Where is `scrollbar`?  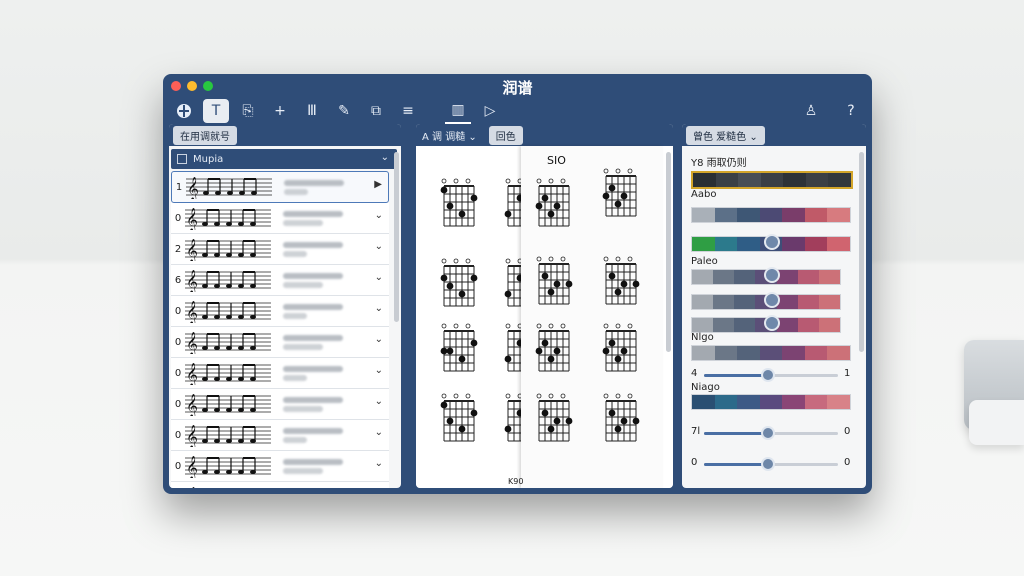
scrollbar is located at coordinates (396, 237).